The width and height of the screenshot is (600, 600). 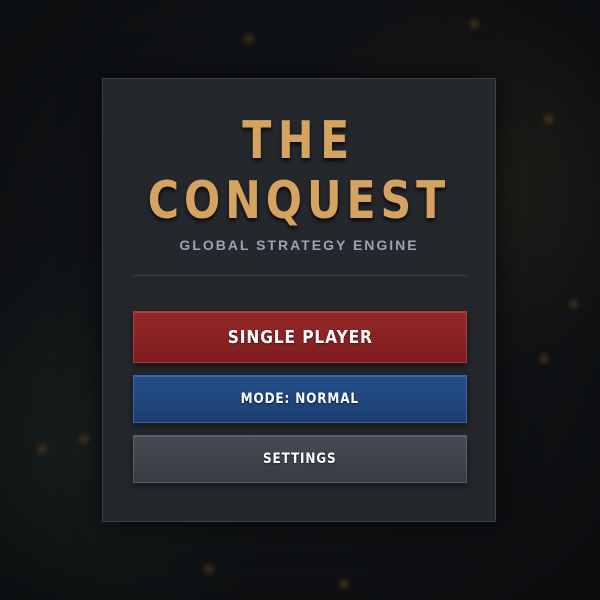 I want to click on game-title-line-1: THE, so click(x=299, y=141).